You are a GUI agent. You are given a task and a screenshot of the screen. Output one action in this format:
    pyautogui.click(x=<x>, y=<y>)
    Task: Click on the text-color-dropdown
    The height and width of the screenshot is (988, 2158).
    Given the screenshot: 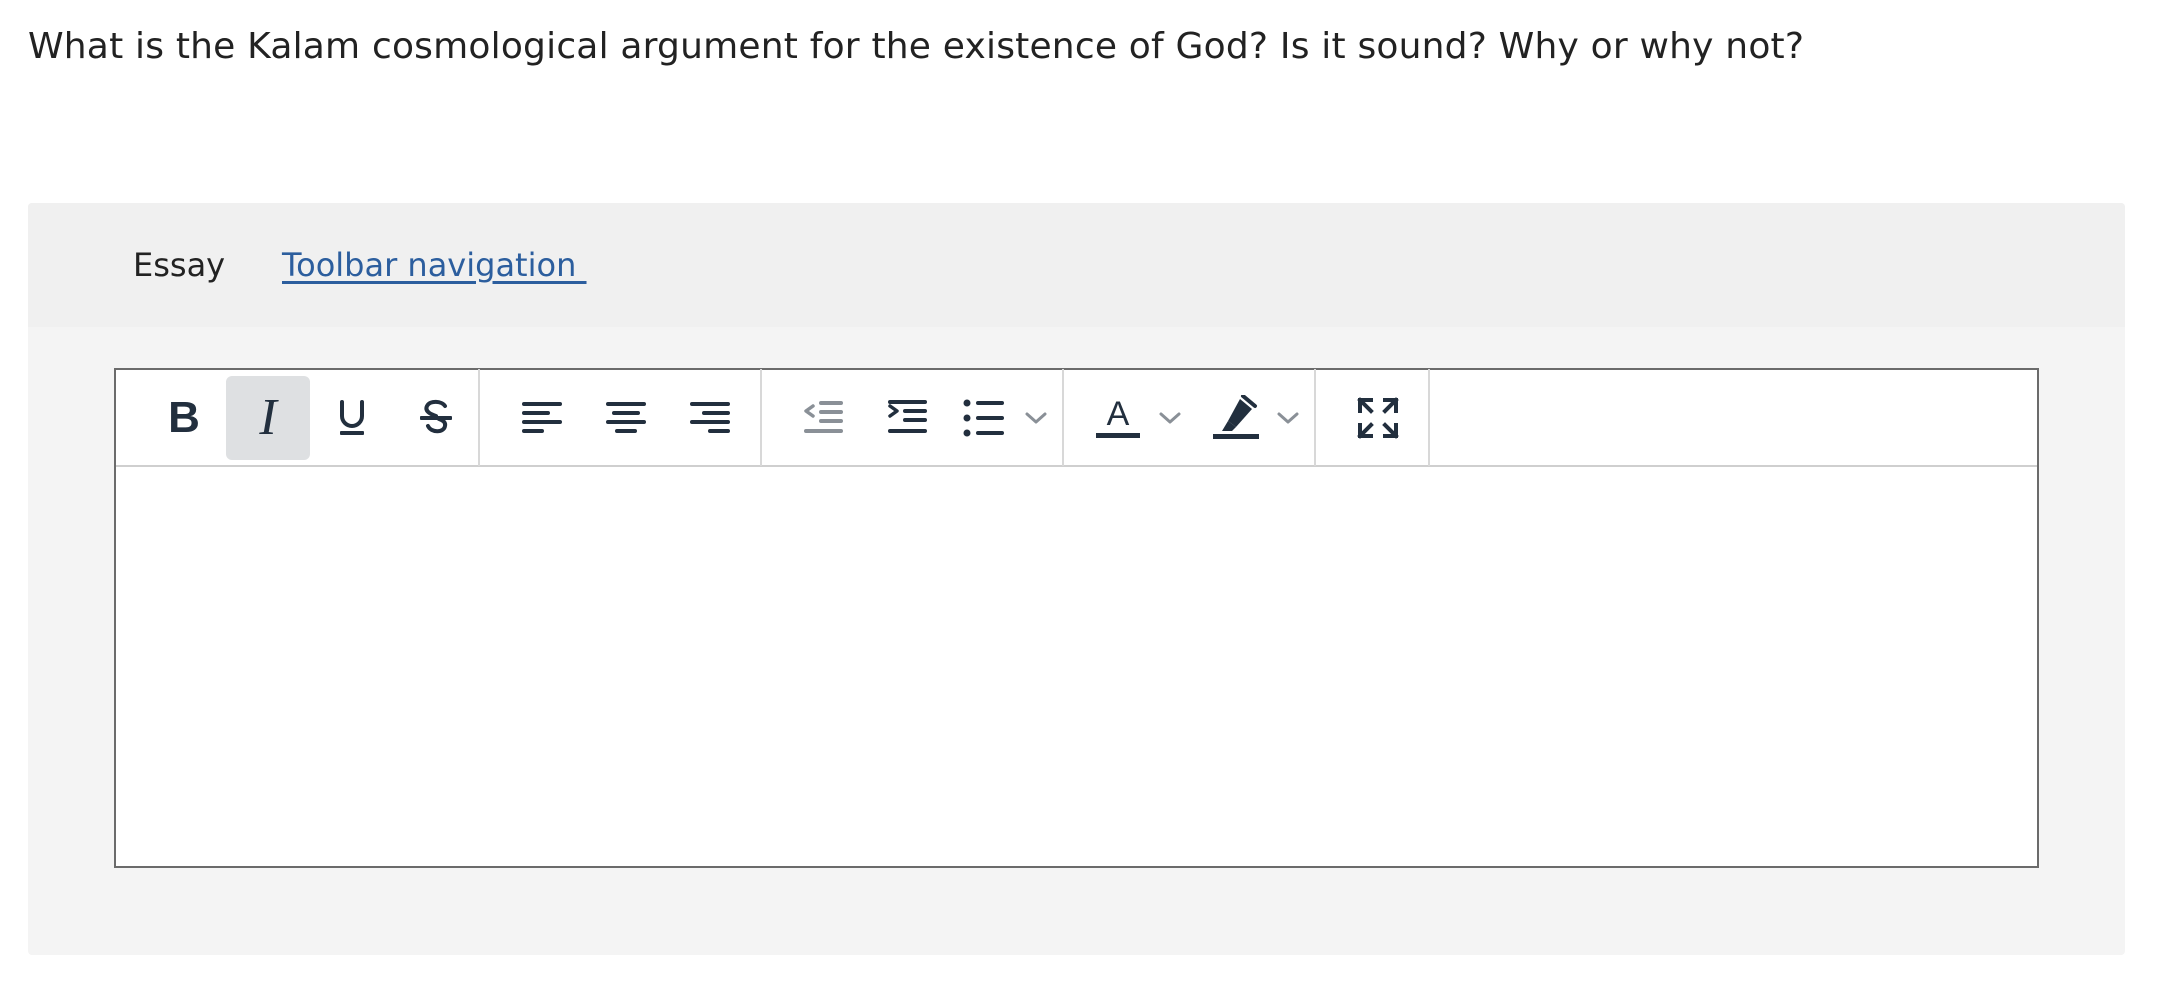 What is the action you would take?
    pyautogui.click(x=1170, y=418)
    